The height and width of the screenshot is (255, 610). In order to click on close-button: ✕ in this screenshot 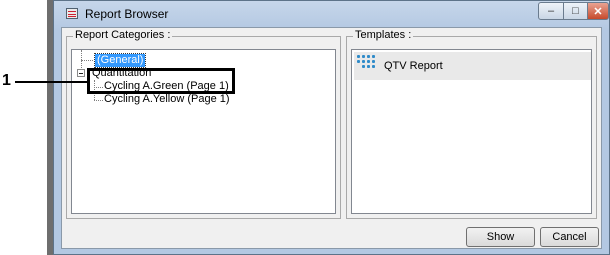, I will do `click(598, 11)`.